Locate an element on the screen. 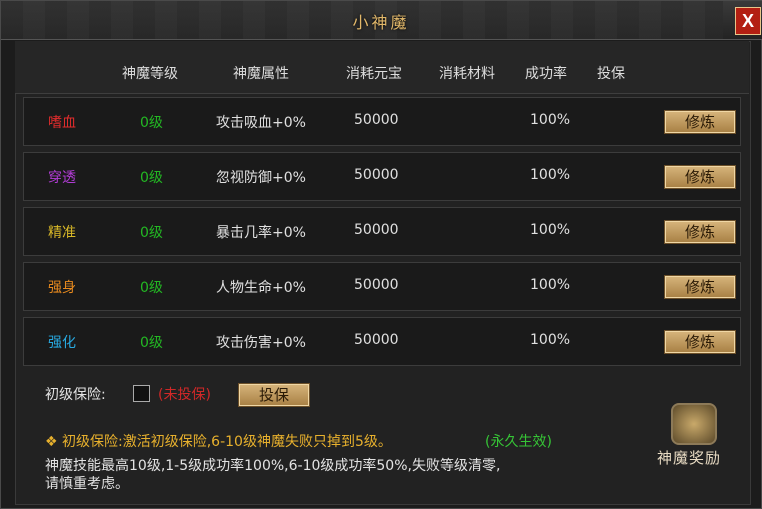 The width and height of the screenshot is (762, 509). row-attr: 忽视防御+0% is located at coordinates (261, 178).